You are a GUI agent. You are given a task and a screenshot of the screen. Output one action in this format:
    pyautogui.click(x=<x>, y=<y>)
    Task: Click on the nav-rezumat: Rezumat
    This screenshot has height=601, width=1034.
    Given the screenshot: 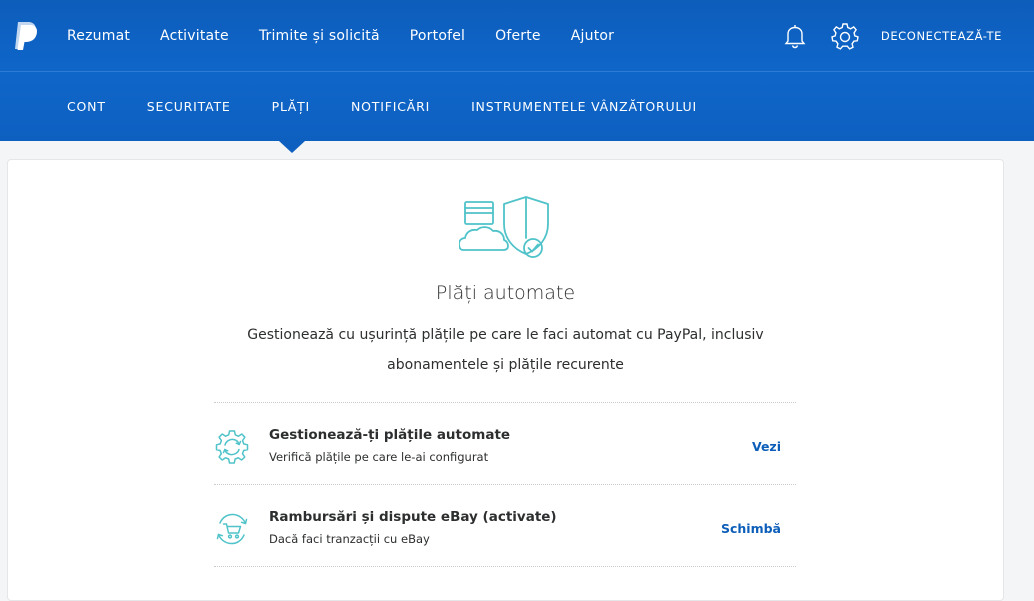 What is the action you would take?
    pyautogui.click(x=98, y=36)
    